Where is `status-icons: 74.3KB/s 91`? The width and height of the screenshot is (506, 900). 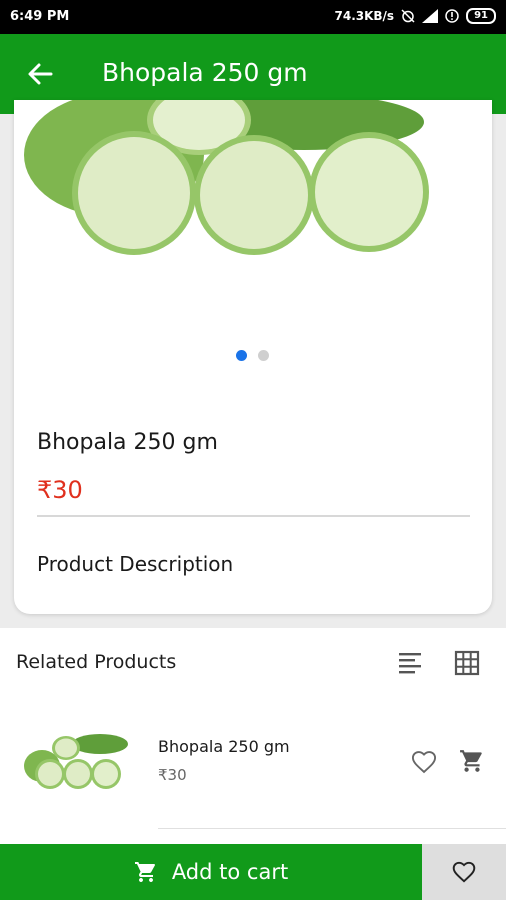 status-icons: 74.3KB/s 91 is located at coordinates (415, 16).